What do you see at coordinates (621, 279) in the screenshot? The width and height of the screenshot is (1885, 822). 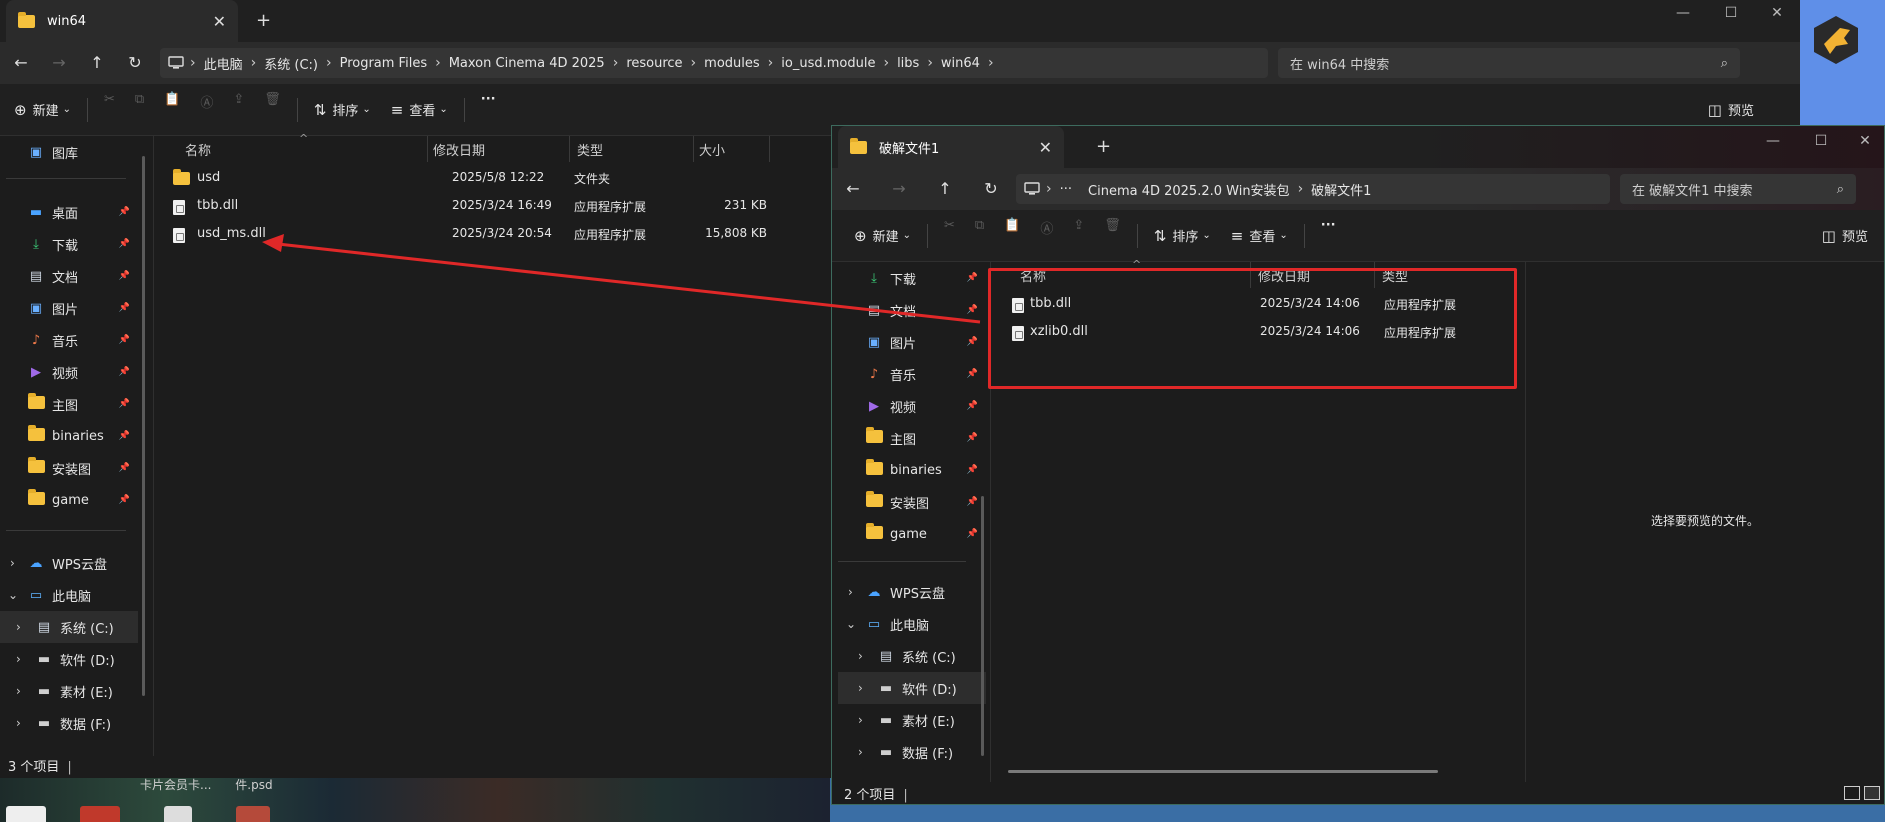 I see `annotation-arrow` at bounding box center [621, 279].